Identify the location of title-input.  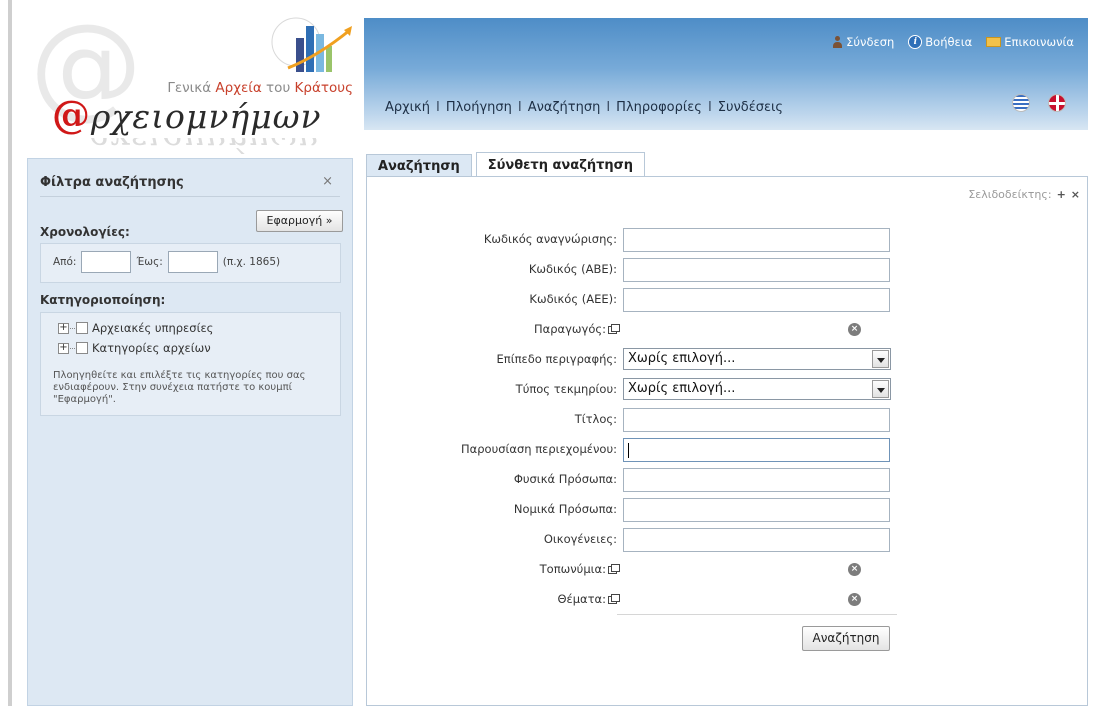
(756, 420).